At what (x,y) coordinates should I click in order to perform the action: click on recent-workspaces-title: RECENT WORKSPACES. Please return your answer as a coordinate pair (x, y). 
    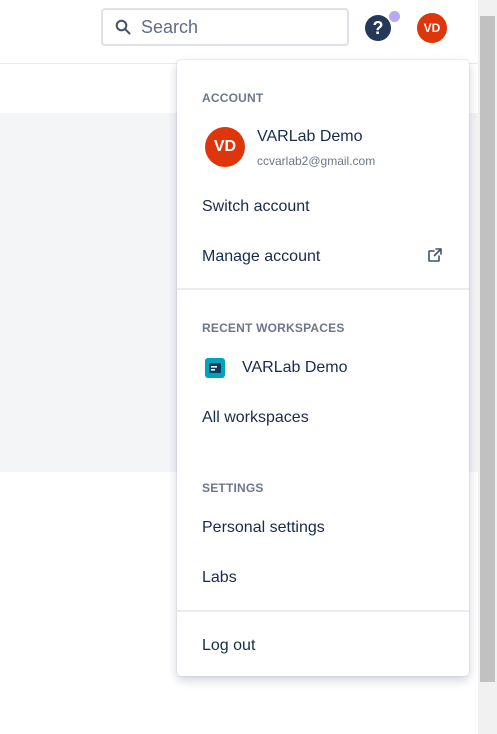
    Looking at the image, I should click on (273, 328).